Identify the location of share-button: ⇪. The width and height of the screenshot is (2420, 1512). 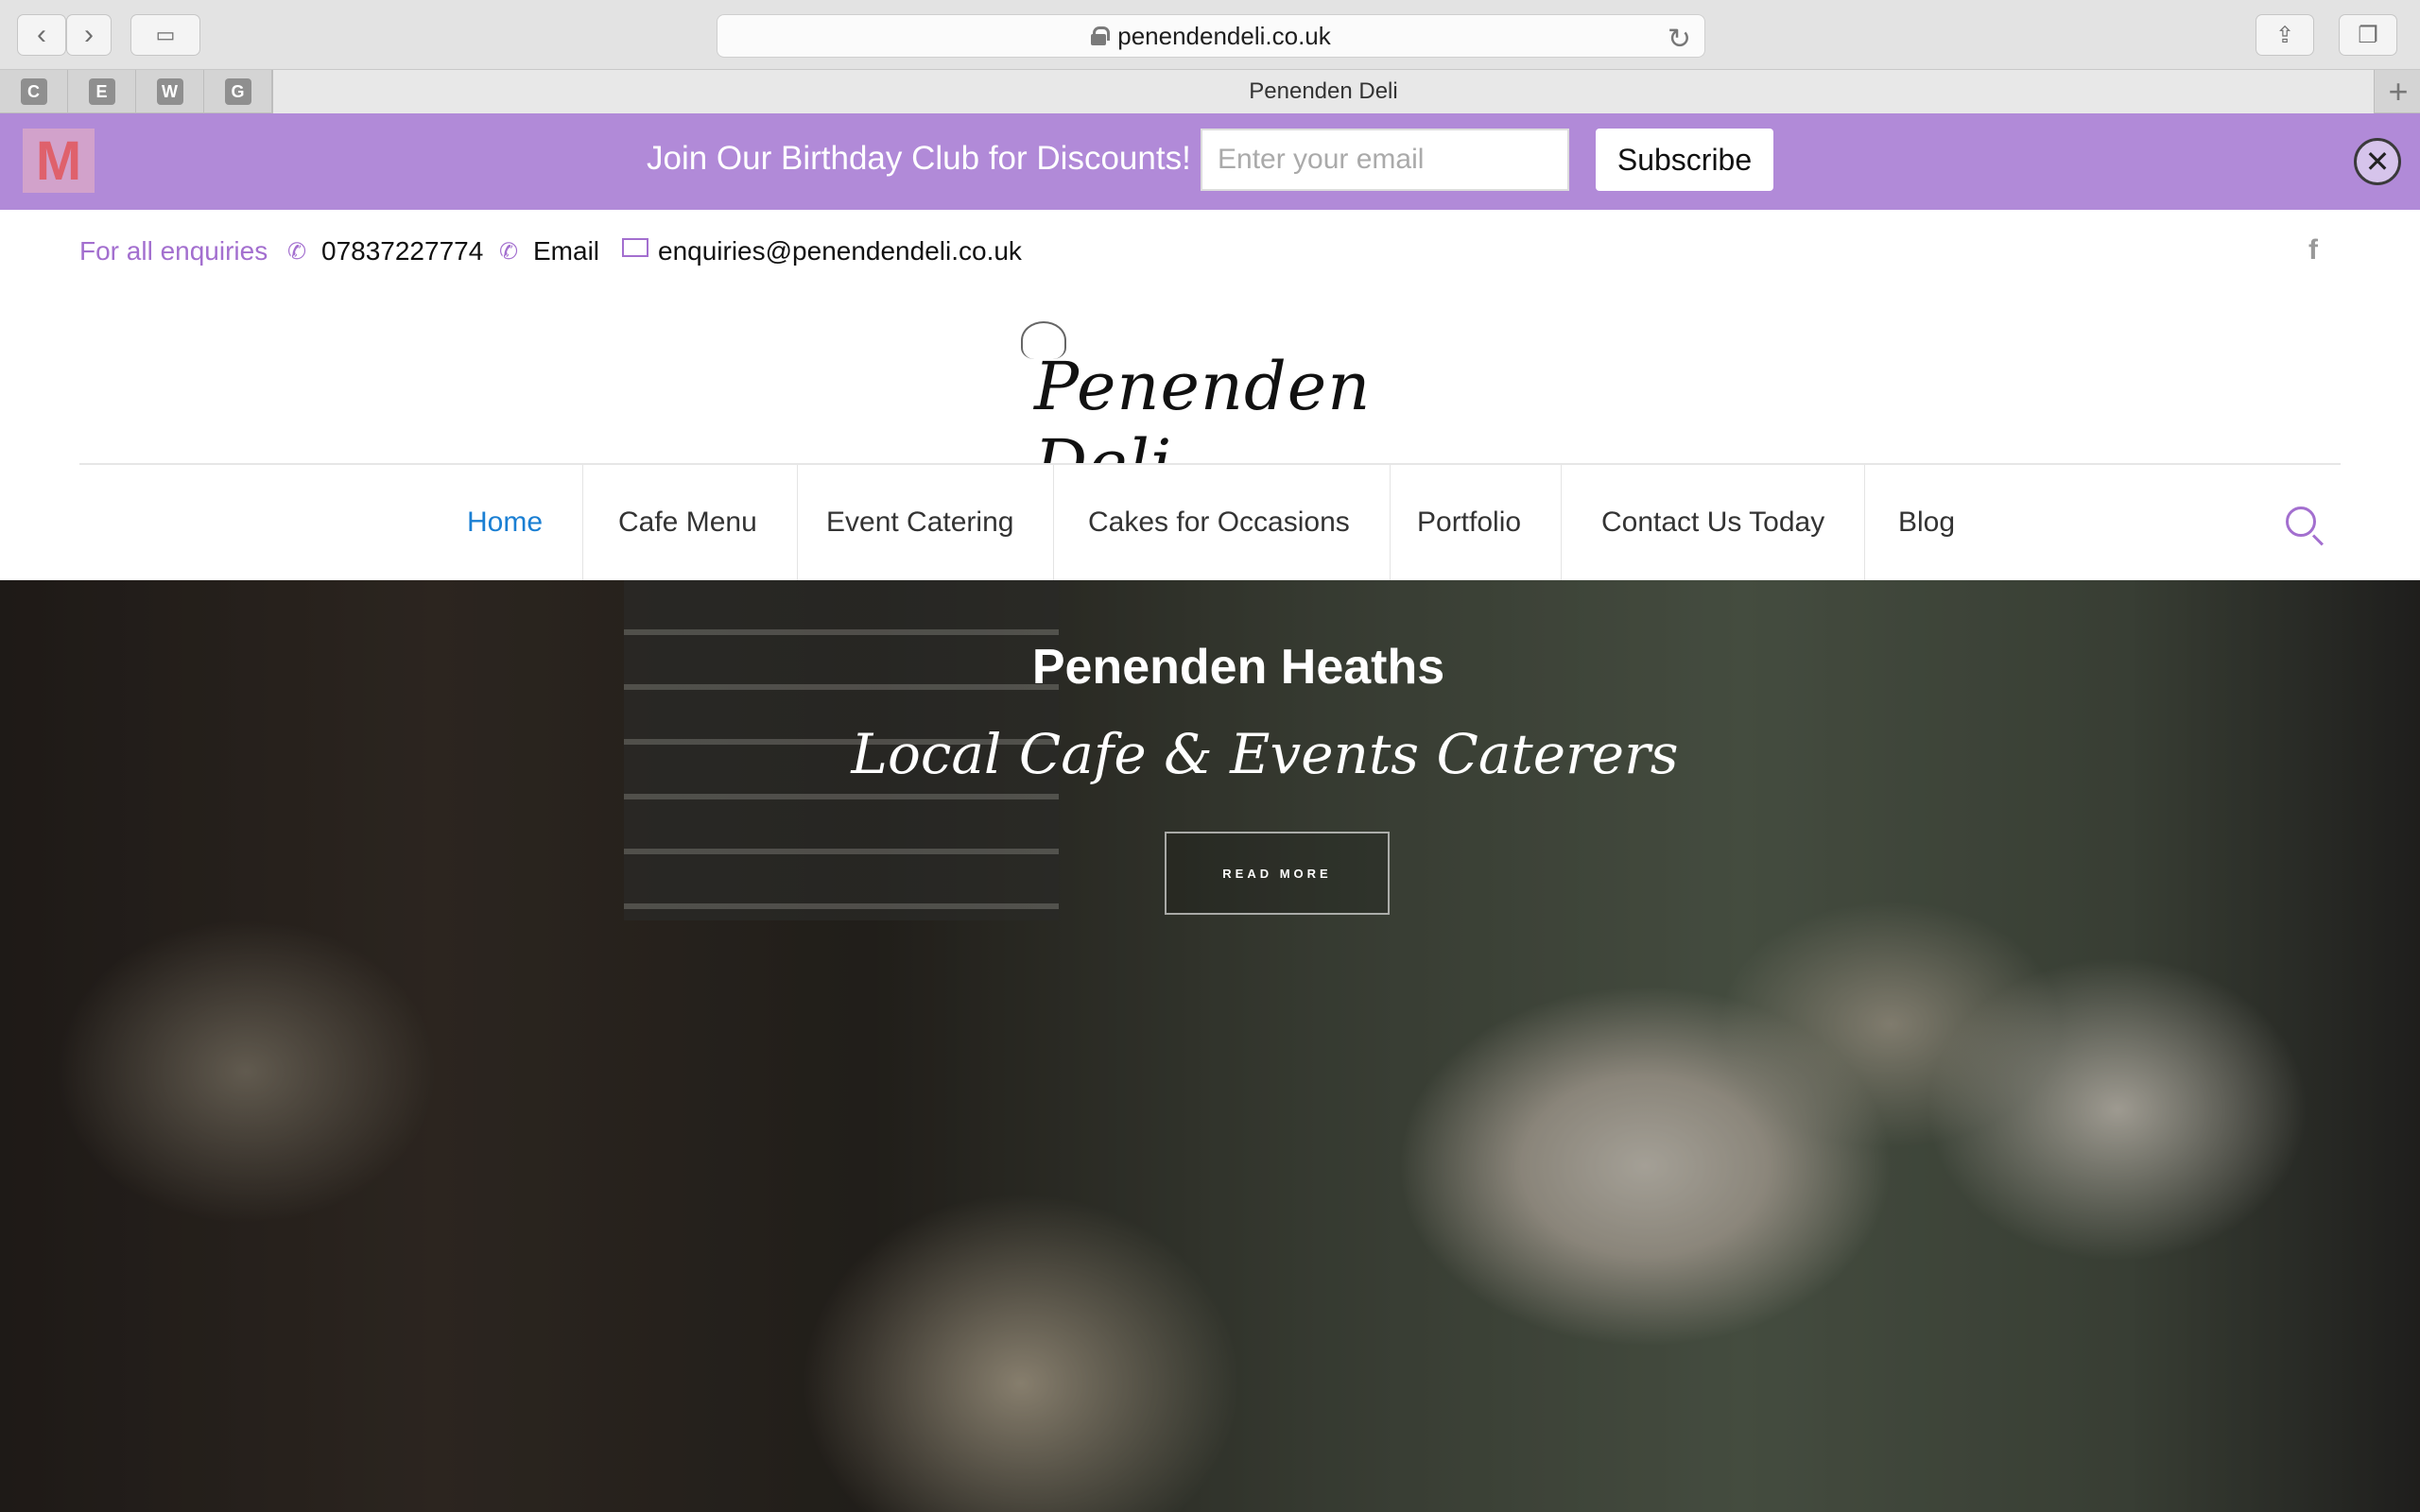
(2285, 35).